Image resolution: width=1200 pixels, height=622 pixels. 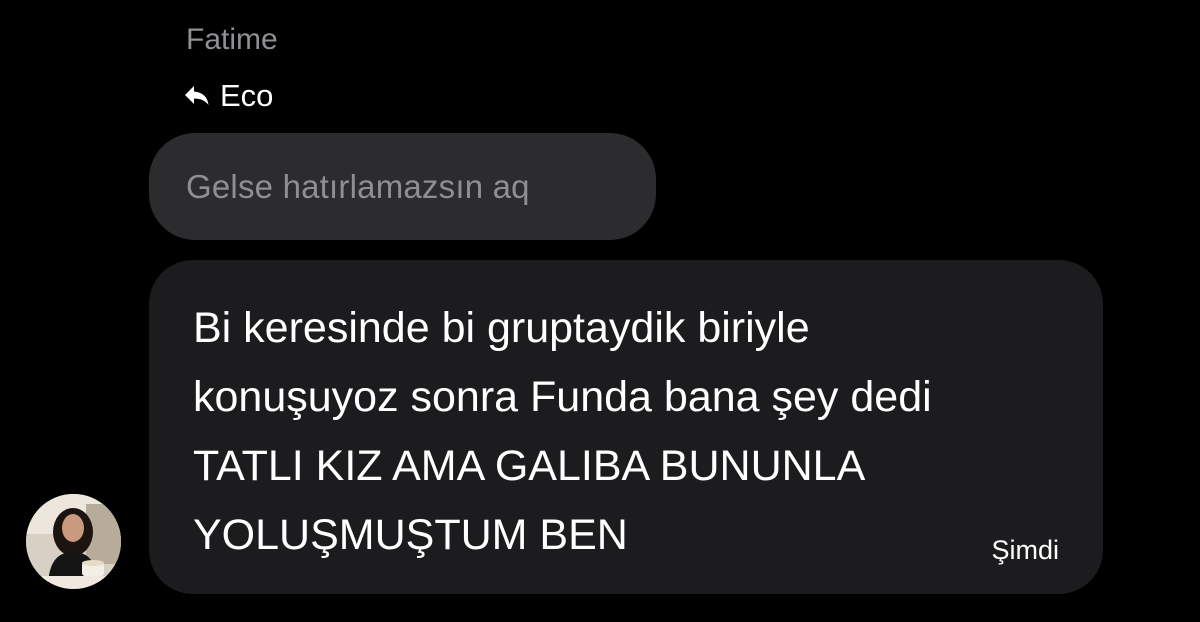 What do you see at coordinates (562, 397) in the screenshot?
I see `message-line: konuşuyoz sonra Funda bana şey dedi` at bounding box center [562, 397].